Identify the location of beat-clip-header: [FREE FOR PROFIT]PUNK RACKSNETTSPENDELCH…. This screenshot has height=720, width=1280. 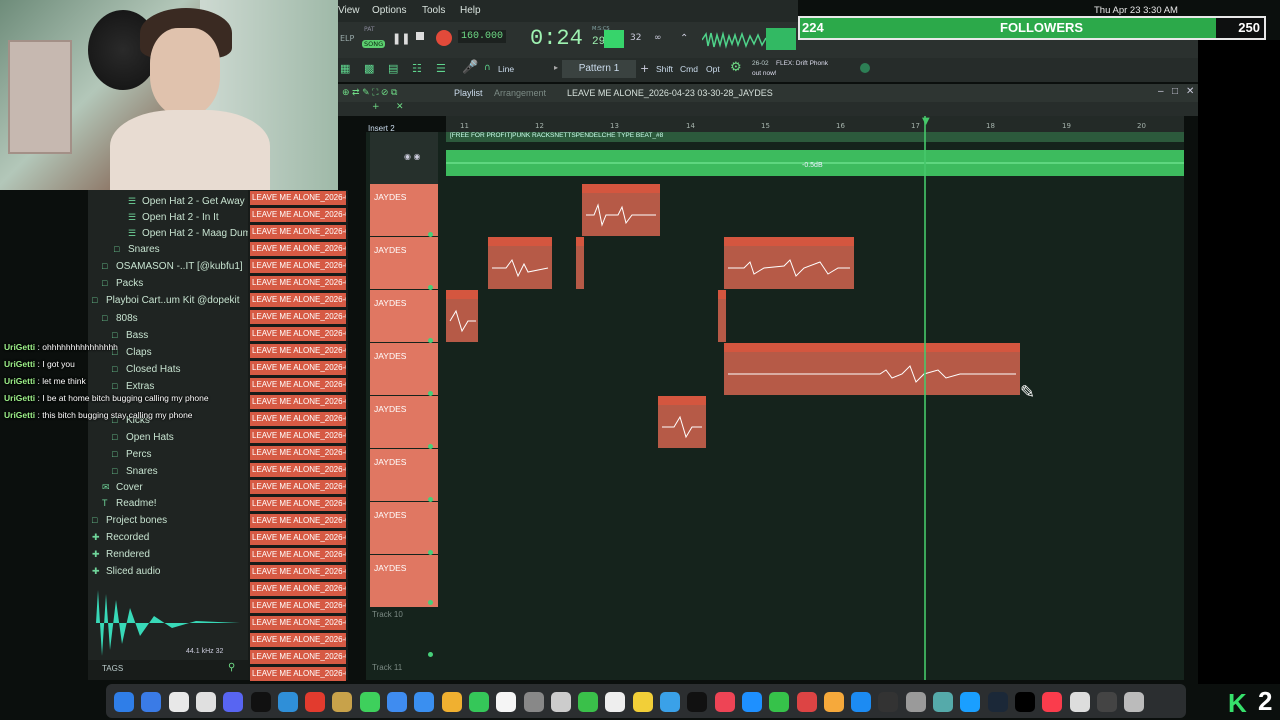
(815, 137).